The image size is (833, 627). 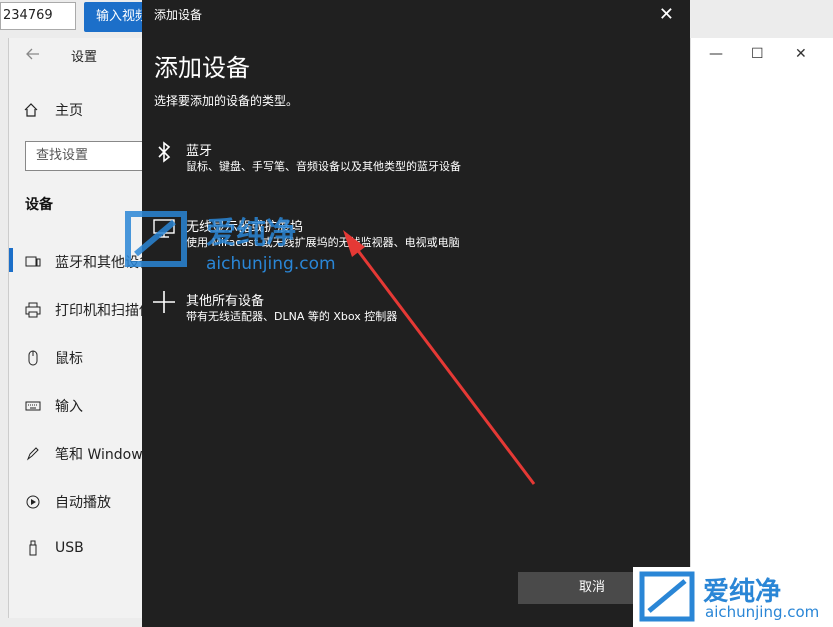 What do you see at coordinates (199, 151) in the screenshot?
I see `option-name: 蓝牙` at bounding box center [199, 151].